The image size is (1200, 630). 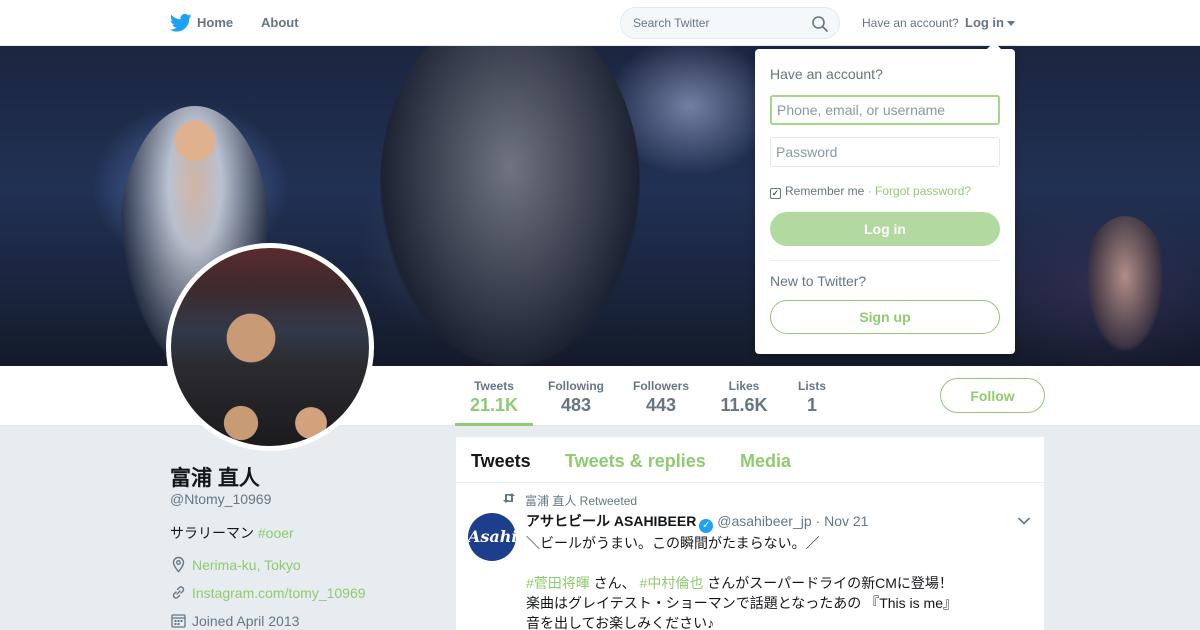 I want to click on remember-me-label: Remember me, so click(x=824, y=191).